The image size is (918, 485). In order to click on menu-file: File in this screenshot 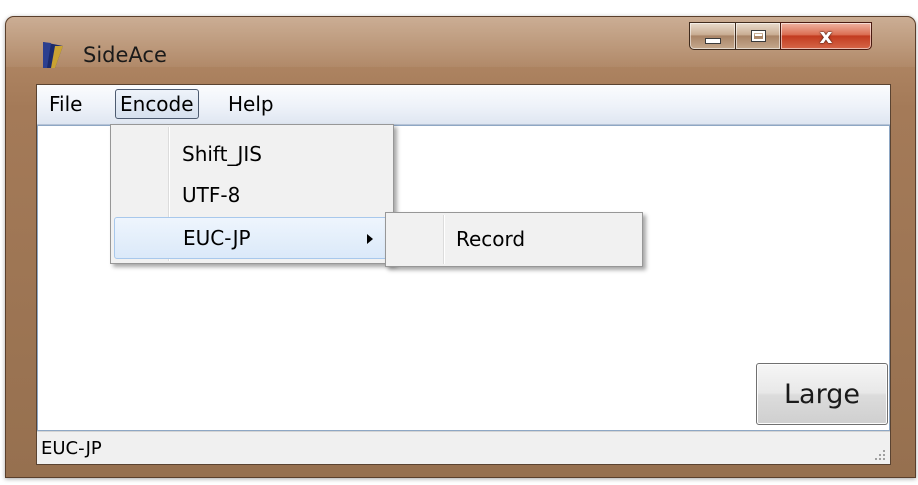, I will do `click(65, 104)`.